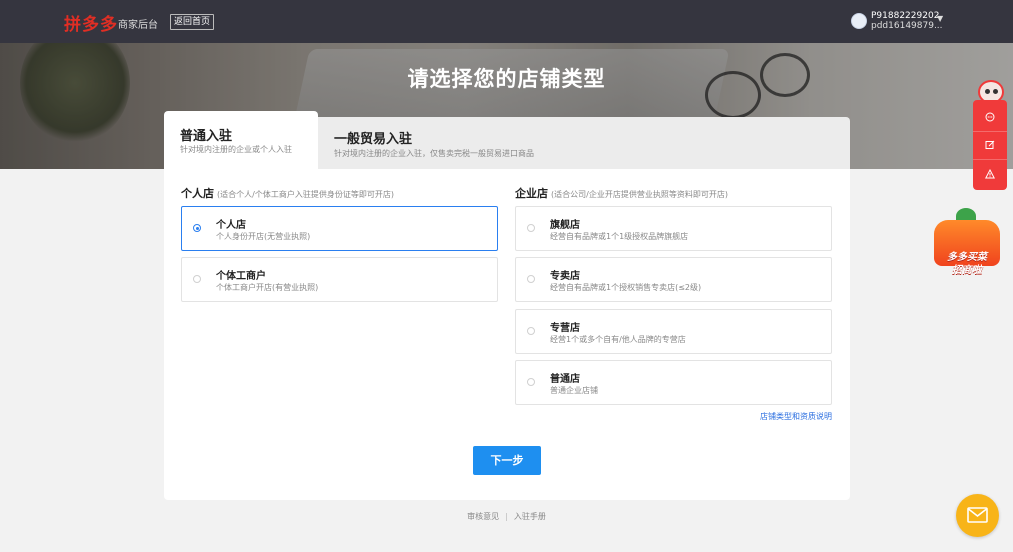  Describe the element at coordinates (673, 279) in the screenshot. I see `option-exclusive-store: 专卖店 经营自有品牌或1个授权销售专卖店(≤2级)` at that location.